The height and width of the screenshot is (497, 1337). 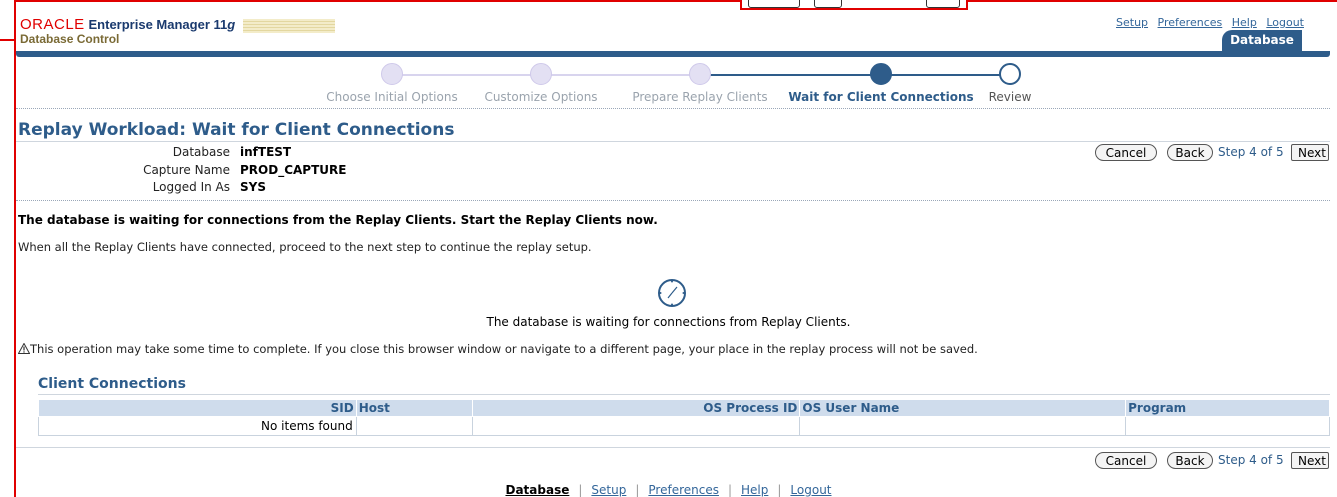 What do you see at coordinates (963, 408) in the screenshot?
I see `column-header-os-user-name: OS User Name` at bounding box center [963, 408].